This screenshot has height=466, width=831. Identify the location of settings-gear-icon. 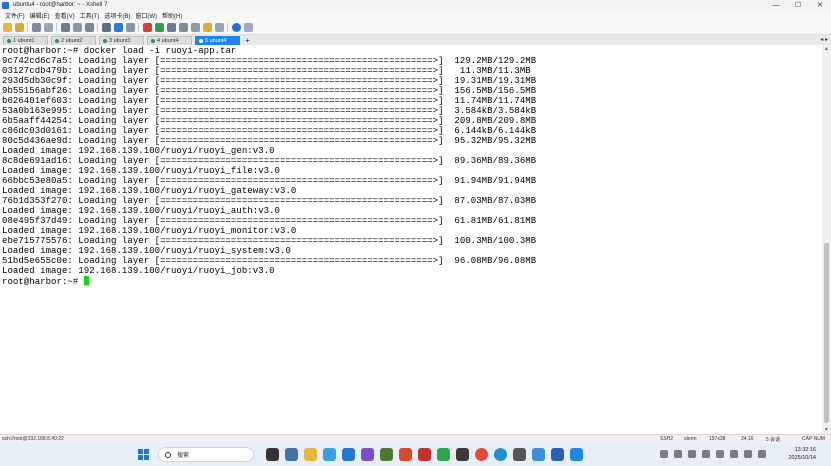
(291, 454).